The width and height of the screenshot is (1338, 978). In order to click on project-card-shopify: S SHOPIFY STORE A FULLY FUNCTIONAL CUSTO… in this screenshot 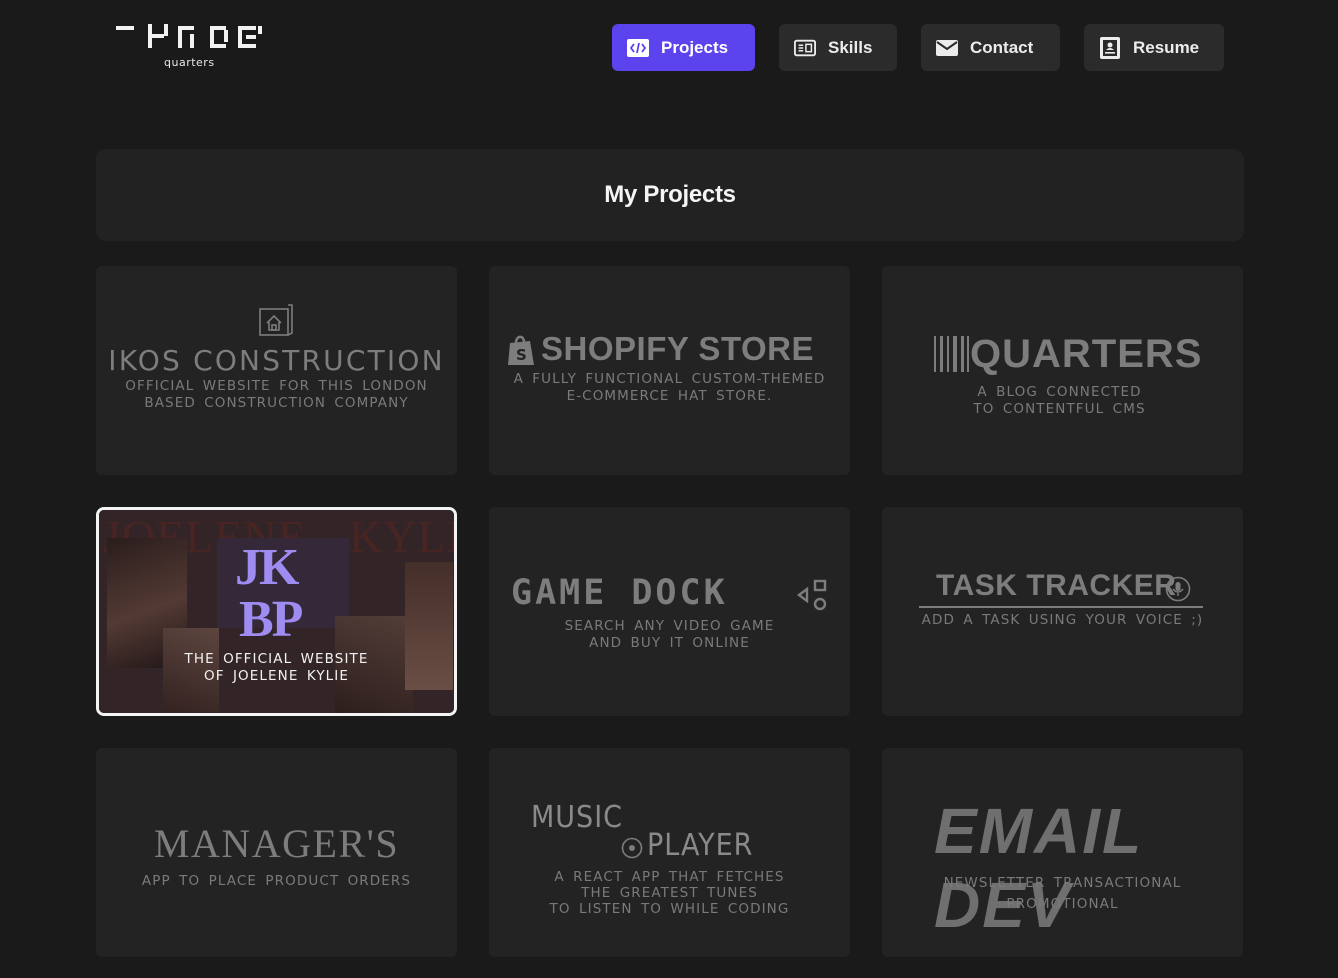, I will do `click(669, 370)`.